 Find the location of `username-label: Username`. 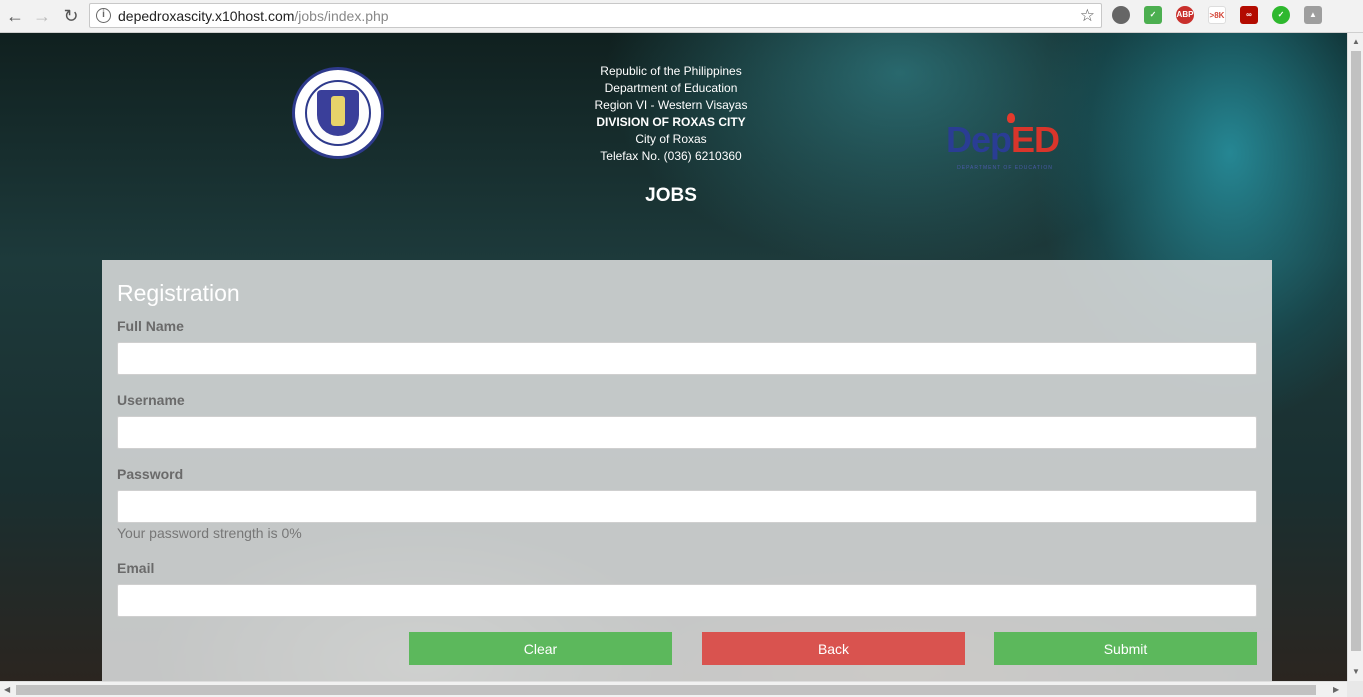

username-label: Username is located at coordinates (151, 400).